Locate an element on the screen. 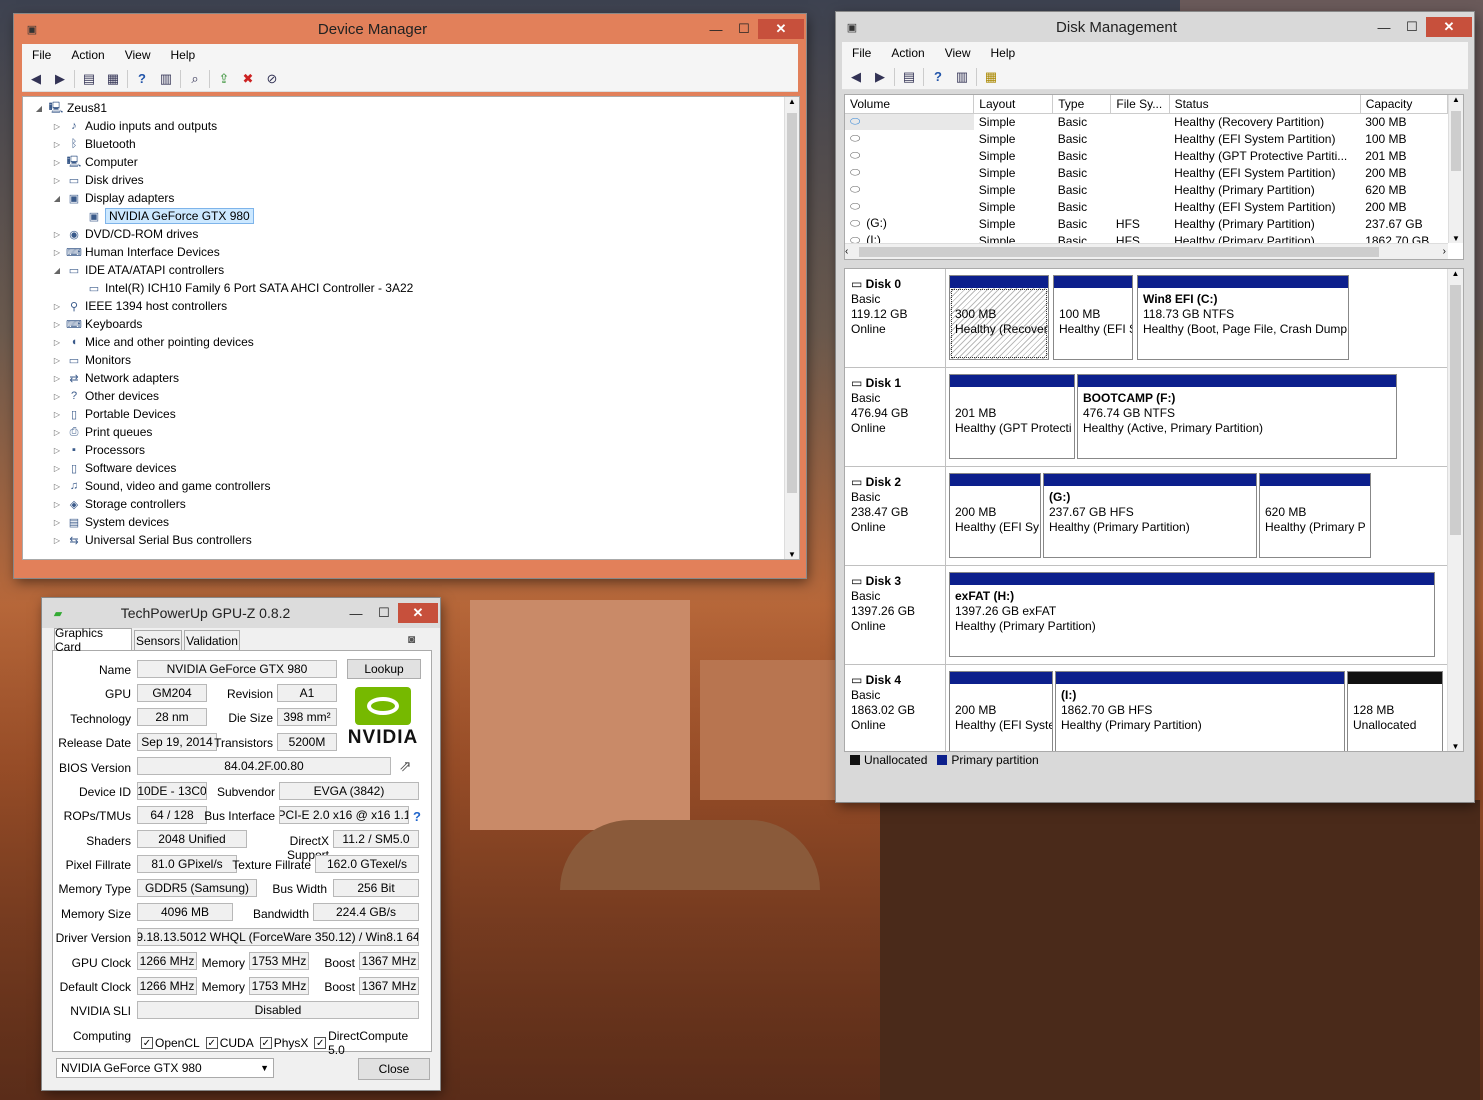  field-gpu_boost: 1367 MHz is located at coordinates (389, 961).